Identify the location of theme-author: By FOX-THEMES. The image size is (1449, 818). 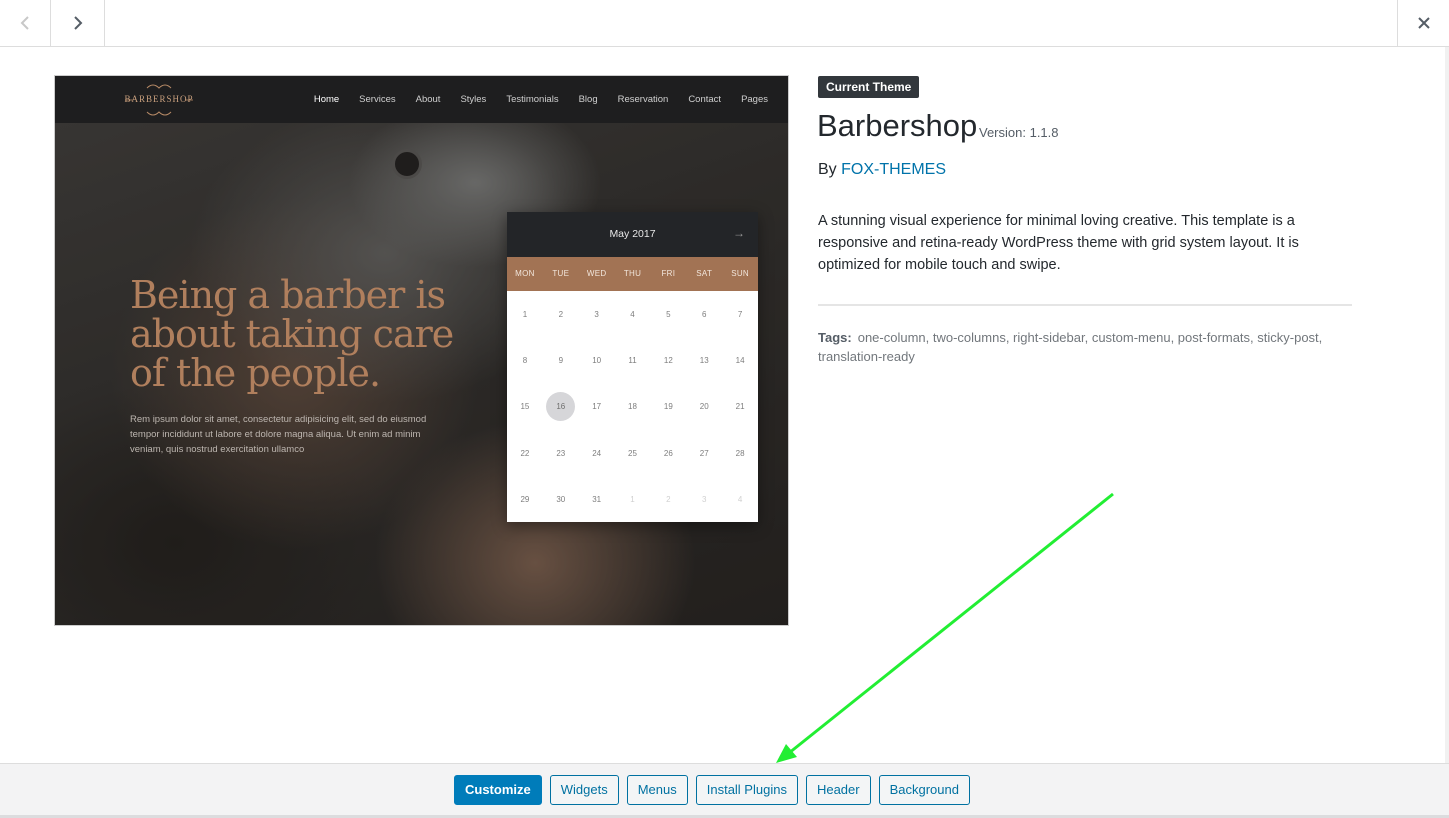
(882, 170).